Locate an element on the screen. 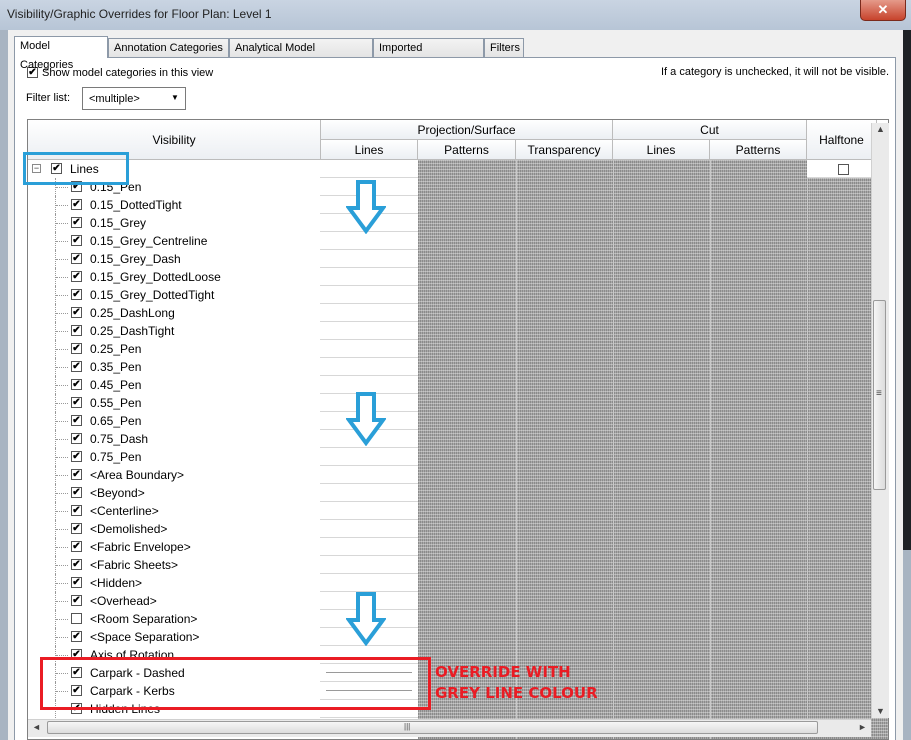 Image resolution: width=911 pixels, height=740 pixels. scroll-down-icon: ▼ is located at coordinates (880, 711).